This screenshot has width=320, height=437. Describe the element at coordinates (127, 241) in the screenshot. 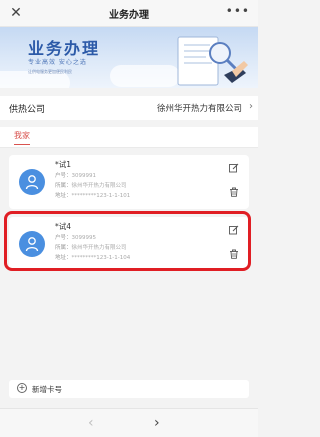

I see `highlight-annotation` at that location.